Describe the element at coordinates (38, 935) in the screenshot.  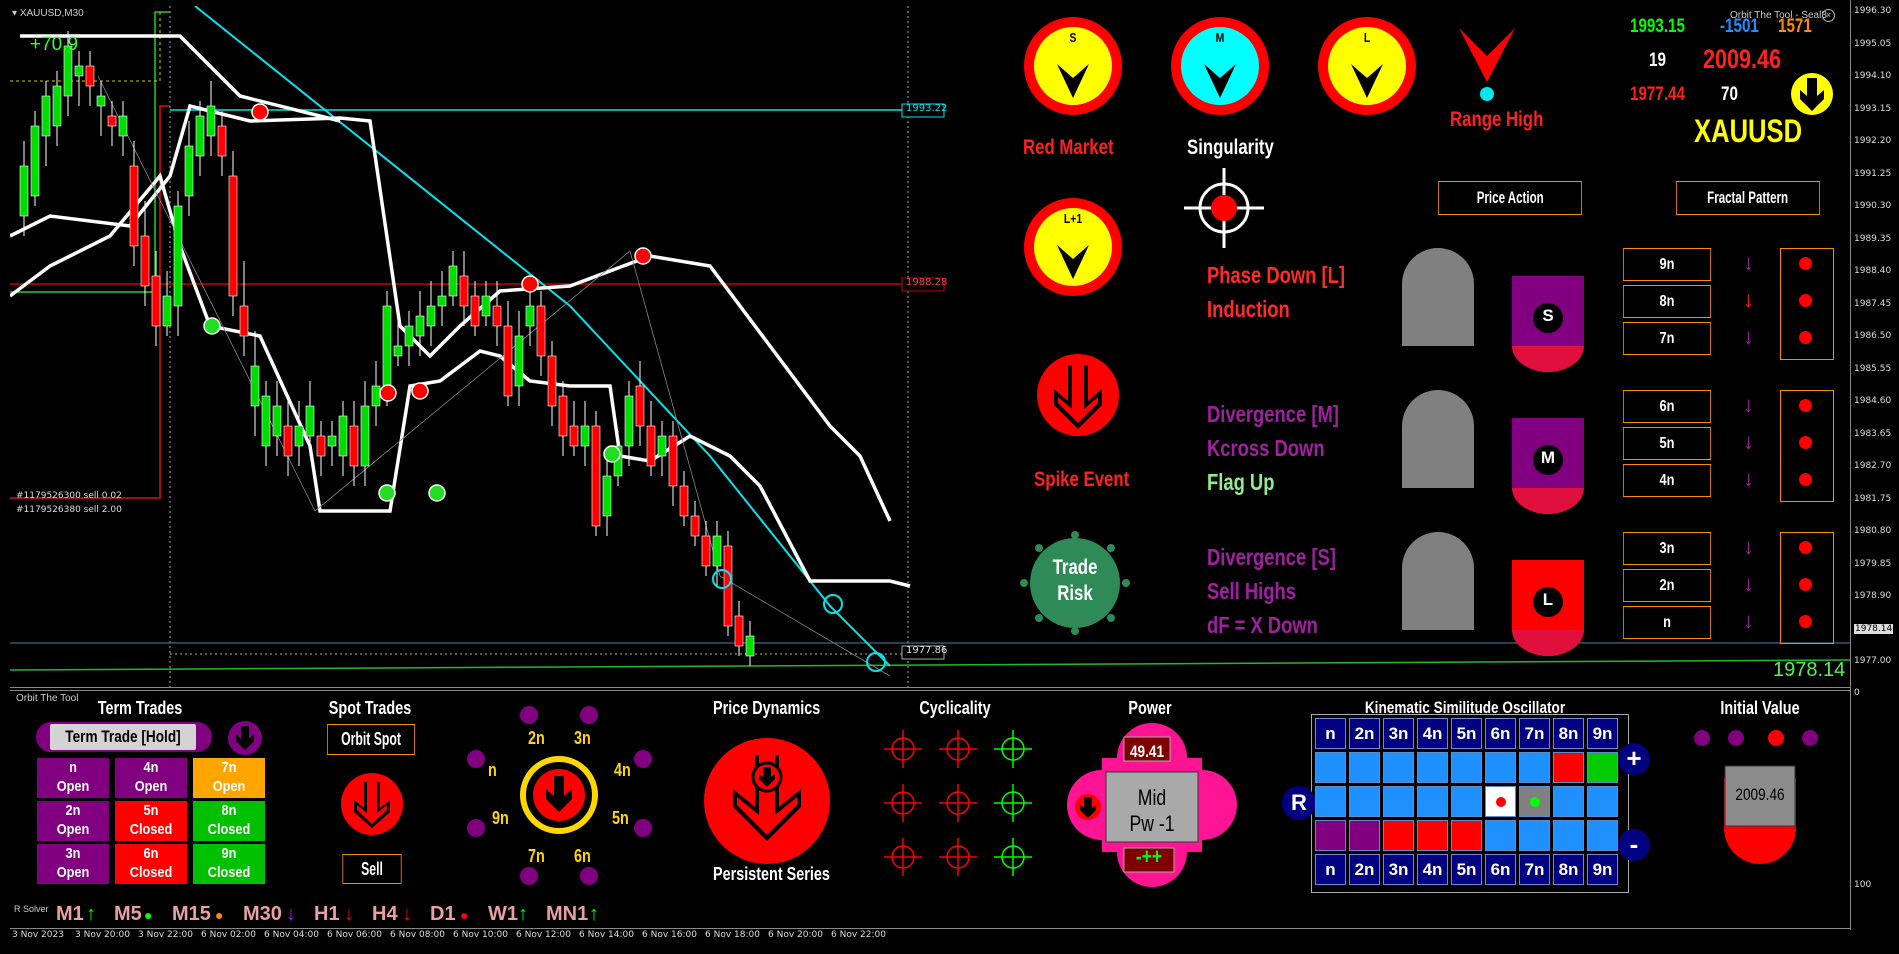
I see `time-axis-tick: 3 Nov 2023` at that location.